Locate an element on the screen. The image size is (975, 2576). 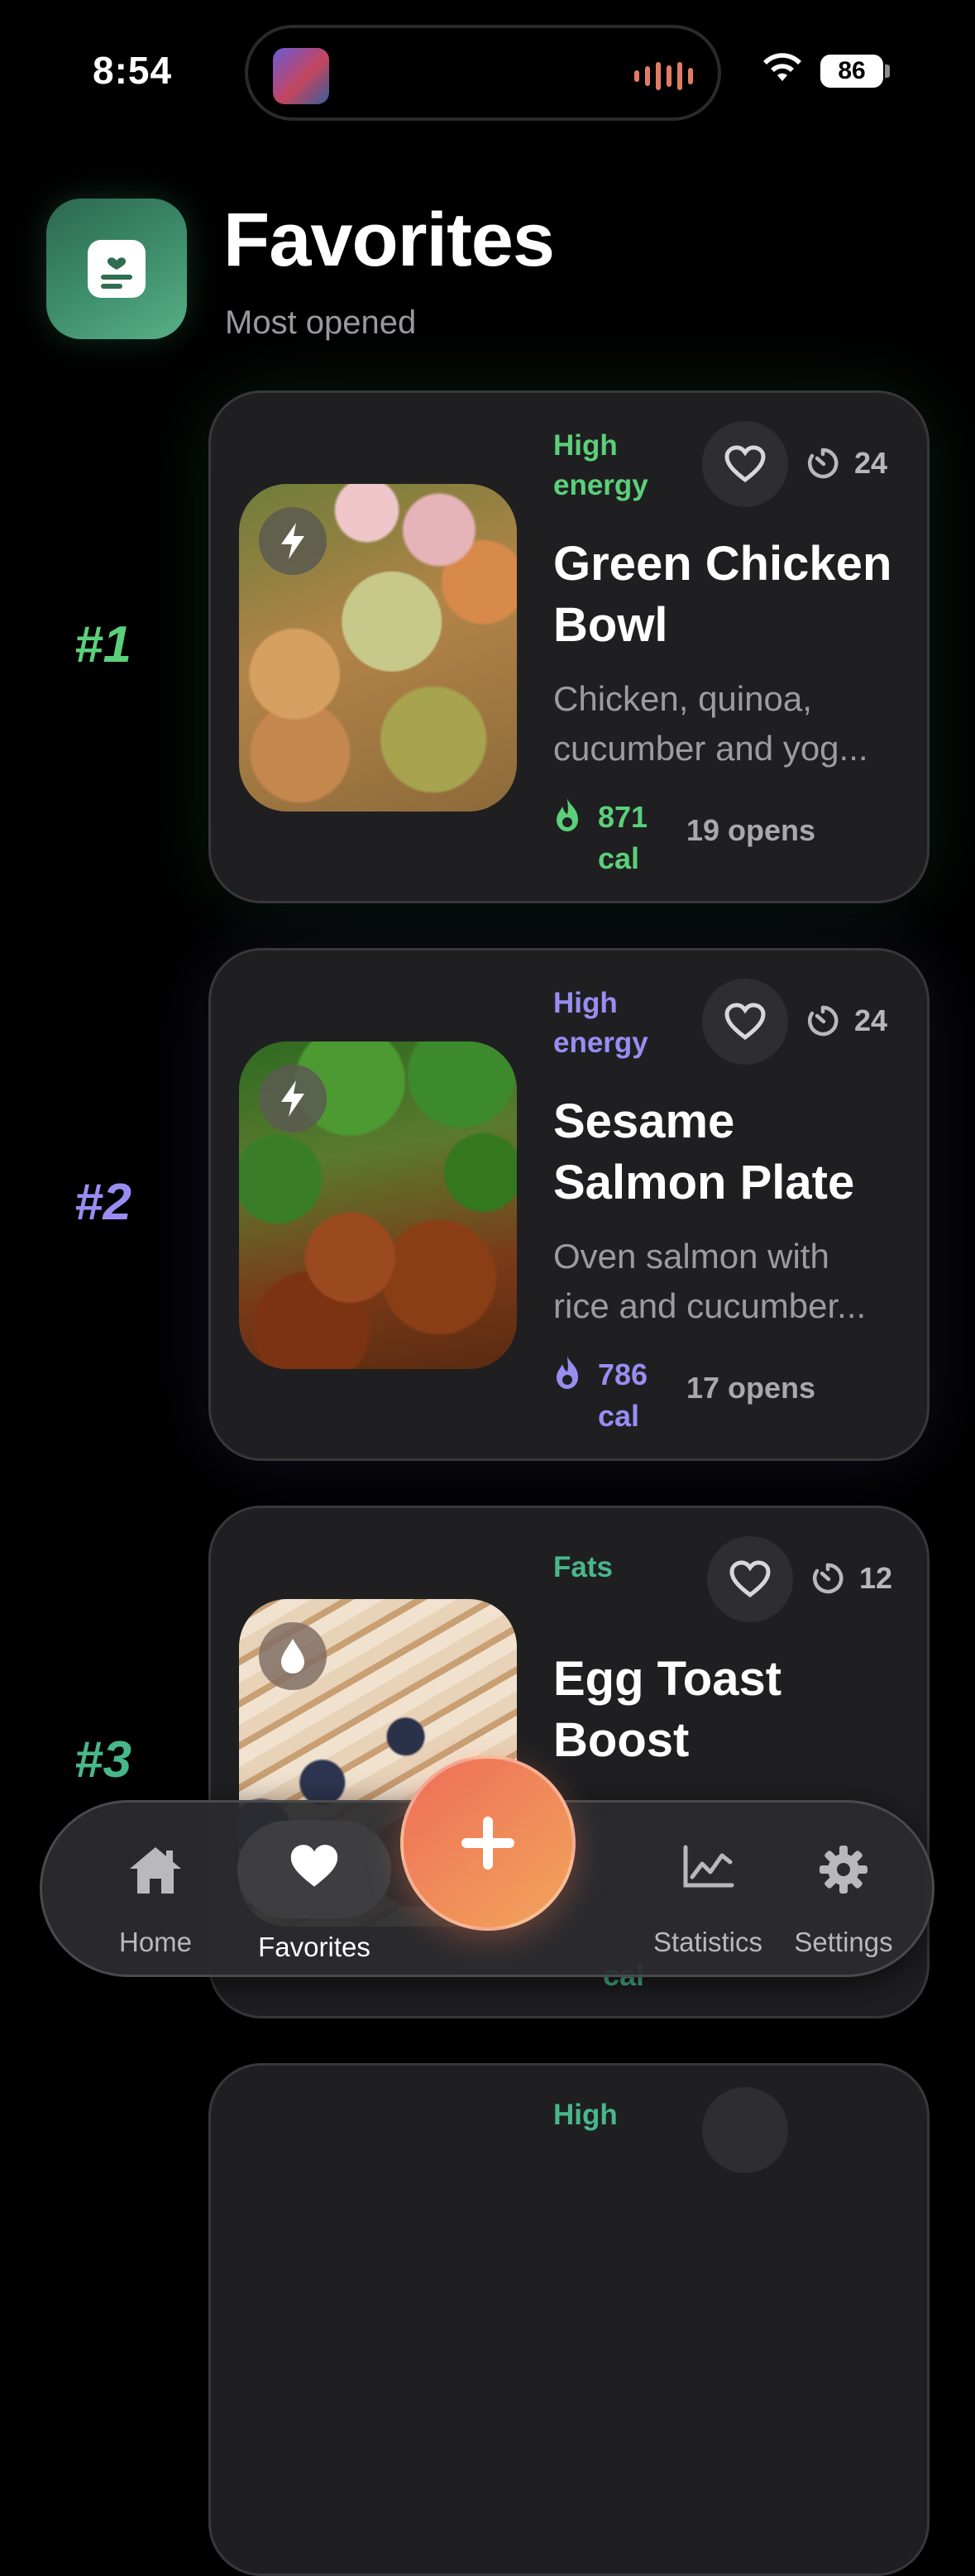
rank-label: #2 is located at coordinates (103, 1202).